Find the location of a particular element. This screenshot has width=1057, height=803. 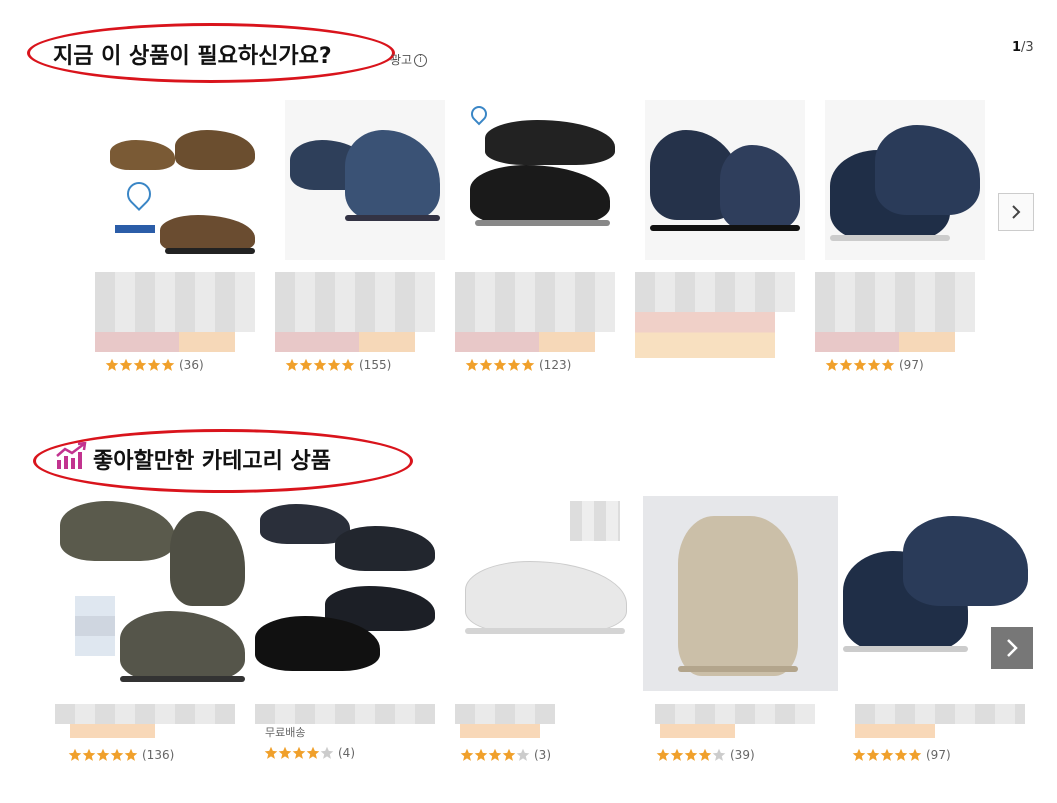

rating: (4) is located at coordinates (309, 753).